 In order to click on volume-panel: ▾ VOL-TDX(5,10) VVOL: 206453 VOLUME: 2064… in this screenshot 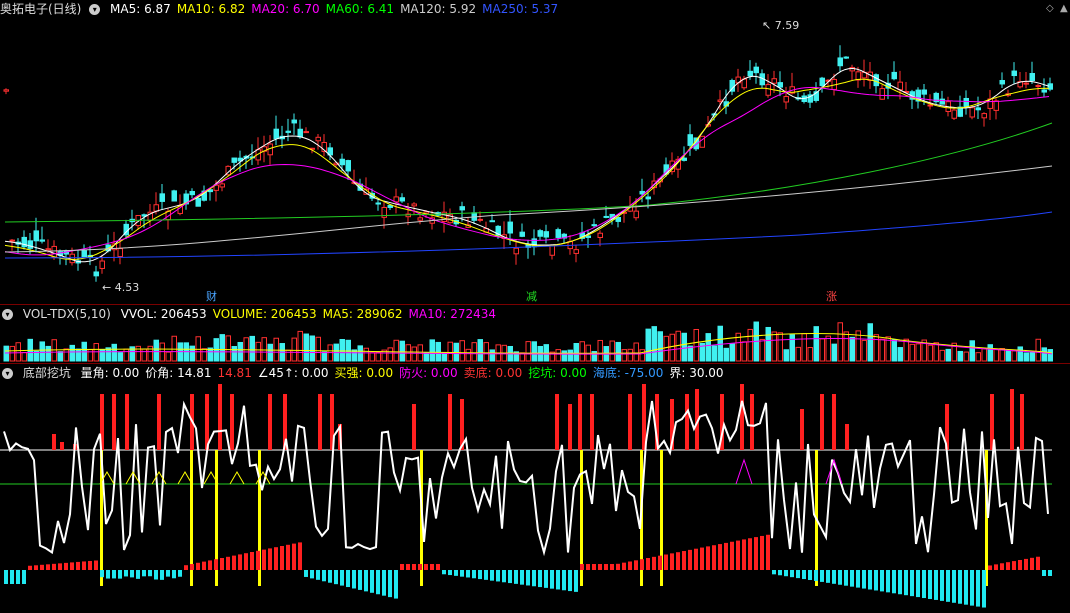, I will do `click(535, 334)`.